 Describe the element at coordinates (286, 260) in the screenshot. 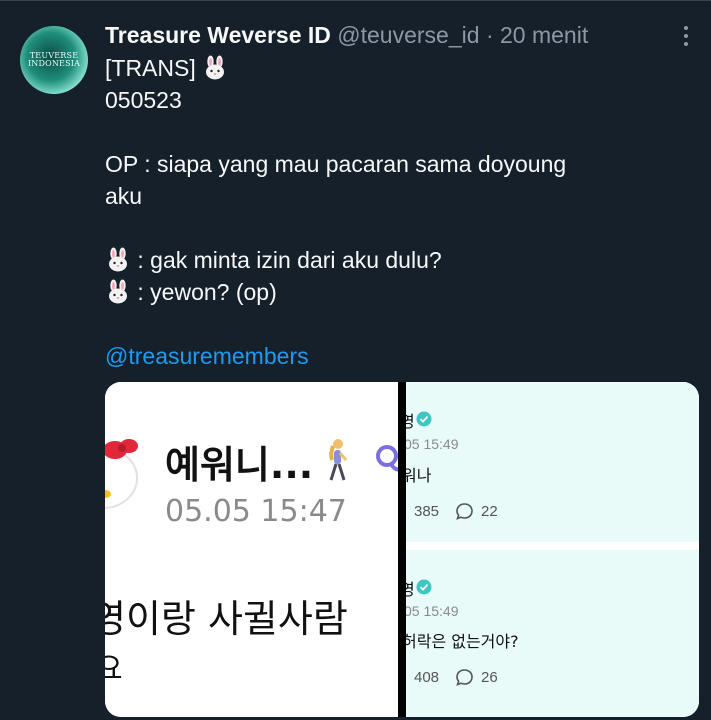

I see `tweet-line-text: : gak minta izin dari aku dulu?` at that location.